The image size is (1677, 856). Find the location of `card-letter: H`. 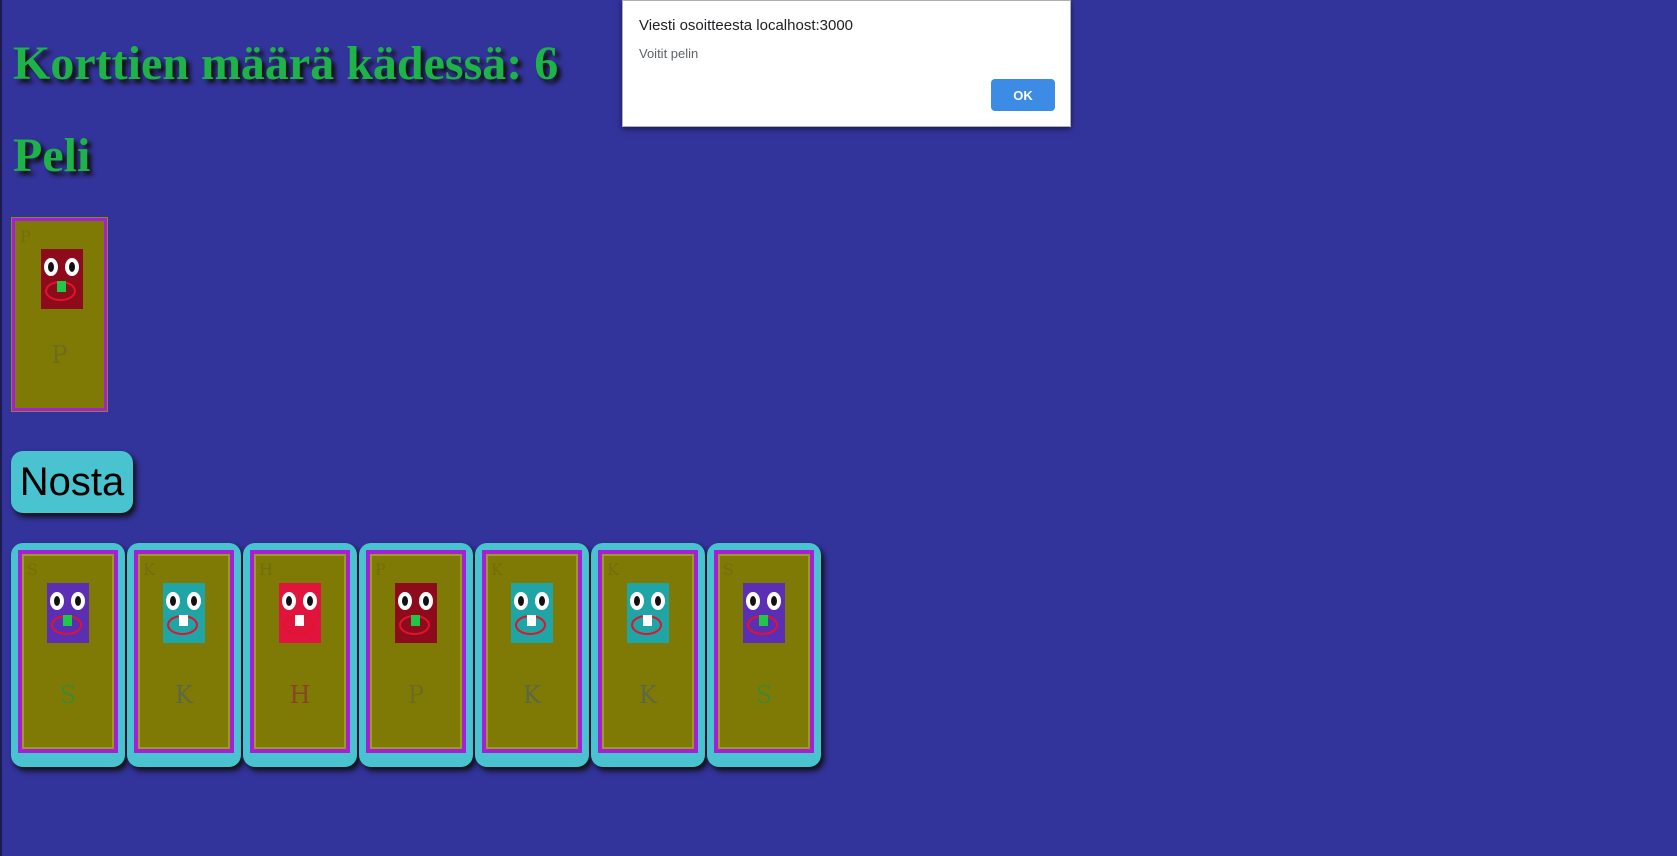

card-letter: H is located at coordinates (300, 695).